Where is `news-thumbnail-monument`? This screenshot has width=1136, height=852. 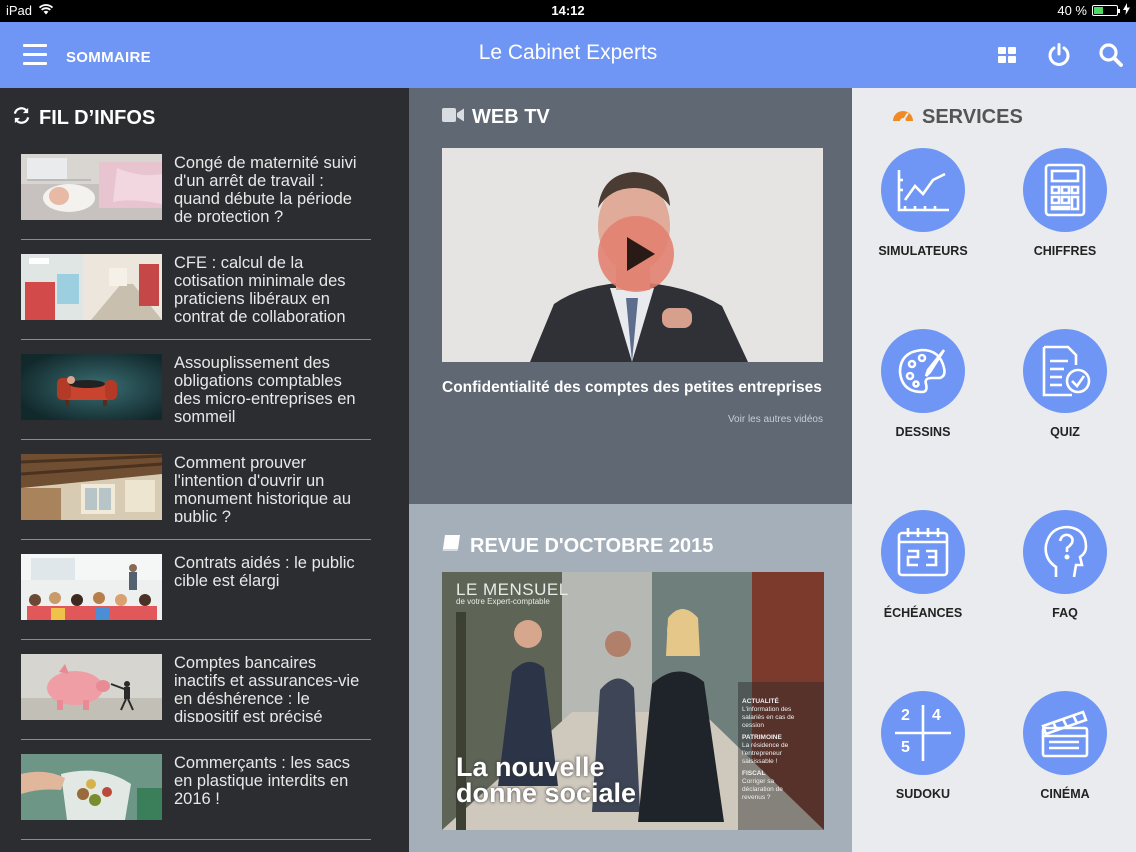 news-thumbnail-monument is located at coordinates (91, 487).